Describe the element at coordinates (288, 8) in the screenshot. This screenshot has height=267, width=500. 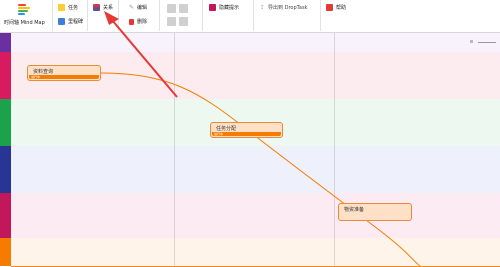
I see `export-label: 导出到 DropTask` at that location.